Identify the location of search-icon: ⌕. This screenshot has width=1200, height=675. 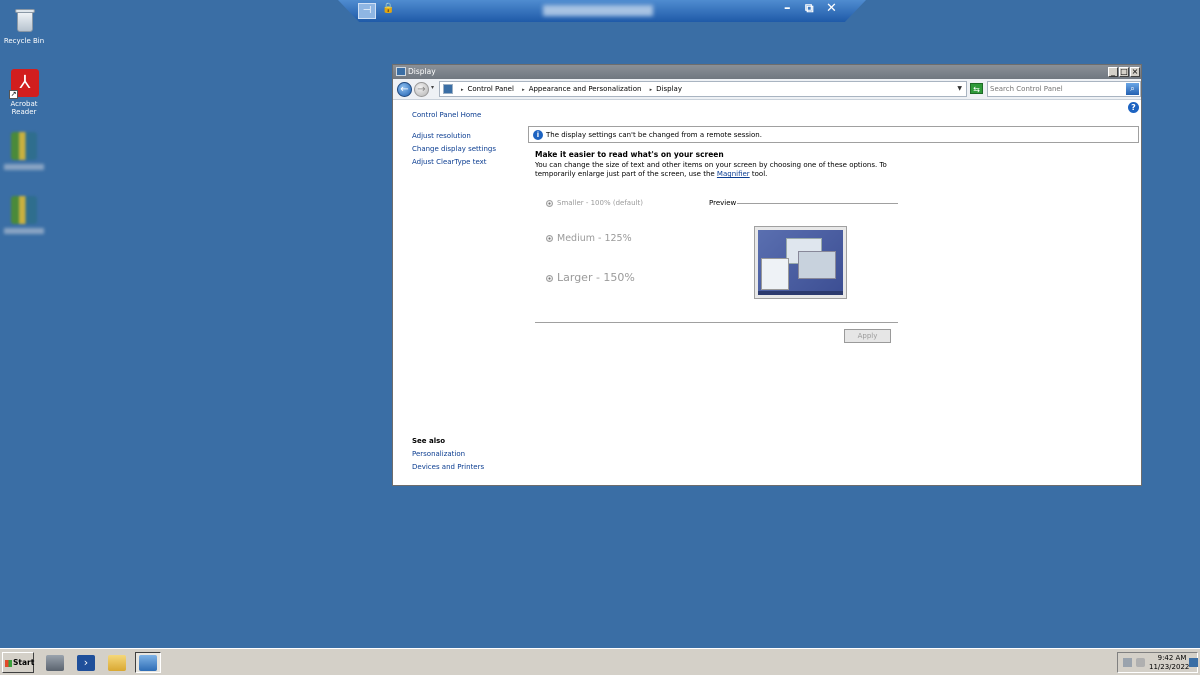
(1132, 89).